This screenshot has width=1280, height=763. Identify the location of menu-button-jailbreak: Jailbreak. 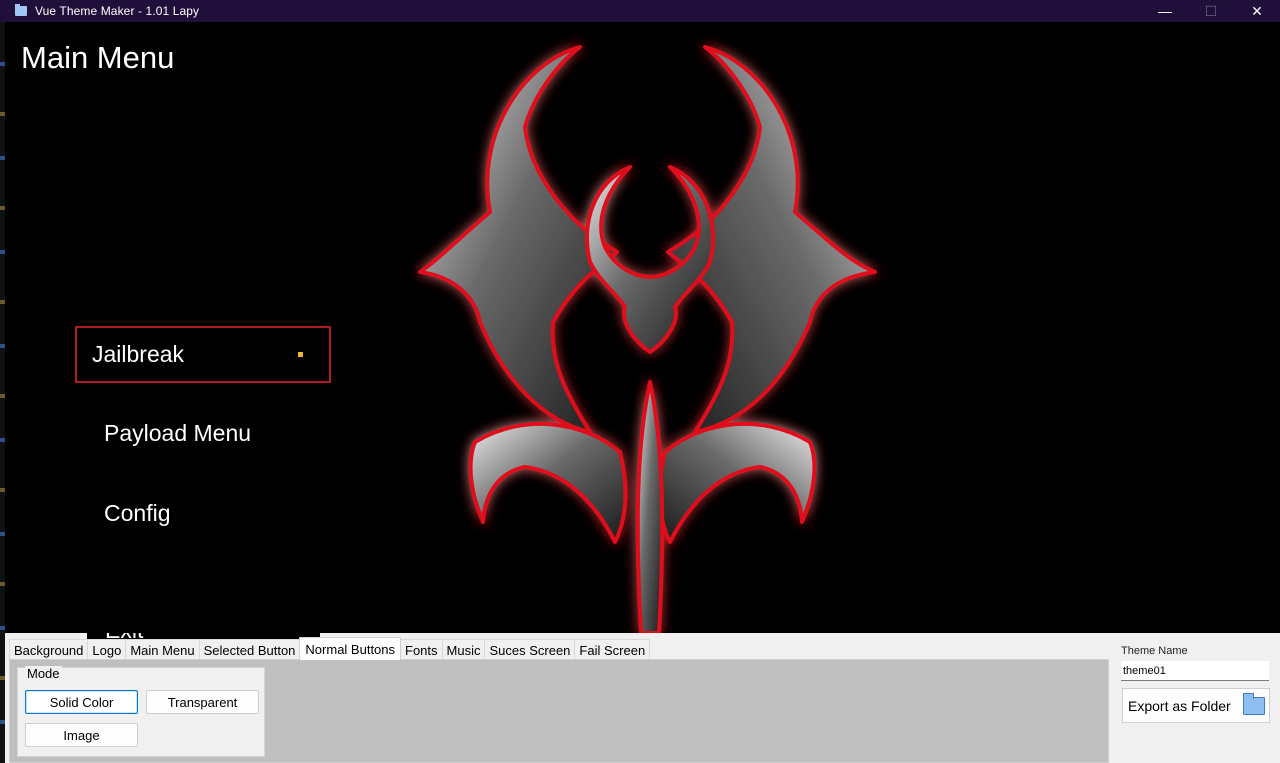
(203, 354).